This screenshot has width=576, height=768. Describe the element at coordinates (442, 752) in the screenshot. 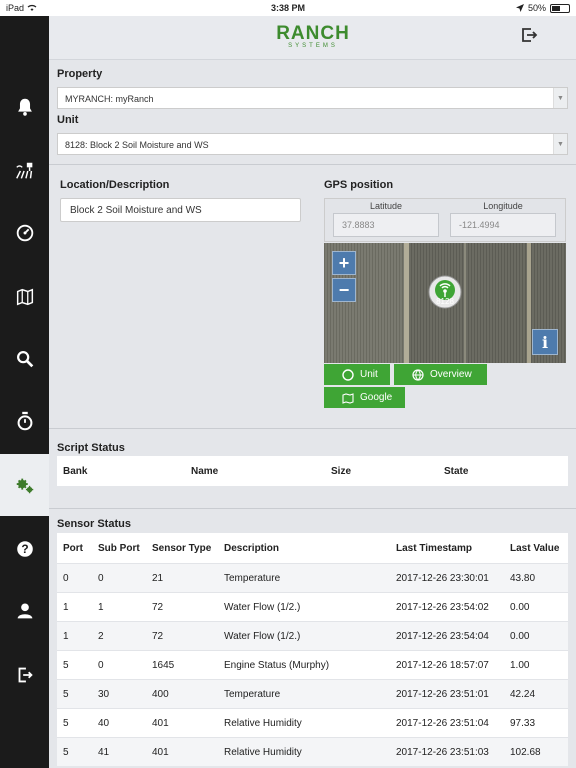

I see `table-cell: 2017-12-26 23:51:03` at that location.